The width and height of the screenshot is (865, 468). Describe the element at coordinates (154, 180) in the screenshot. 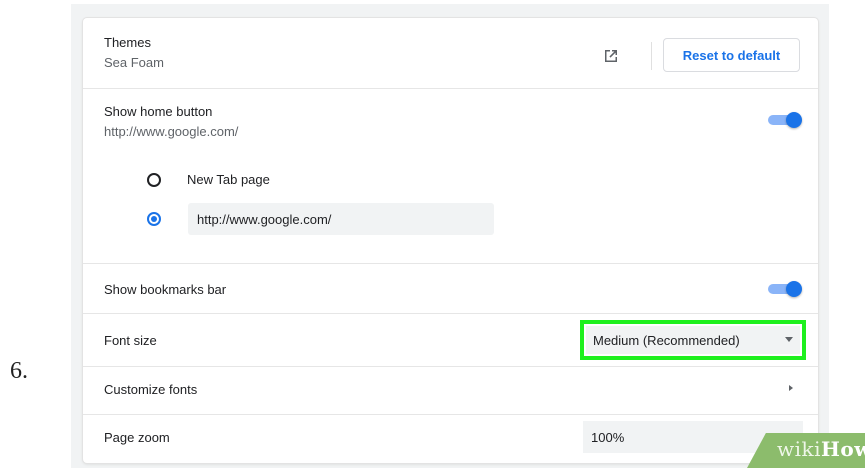

I see `new-tab-page-radio` at that location.